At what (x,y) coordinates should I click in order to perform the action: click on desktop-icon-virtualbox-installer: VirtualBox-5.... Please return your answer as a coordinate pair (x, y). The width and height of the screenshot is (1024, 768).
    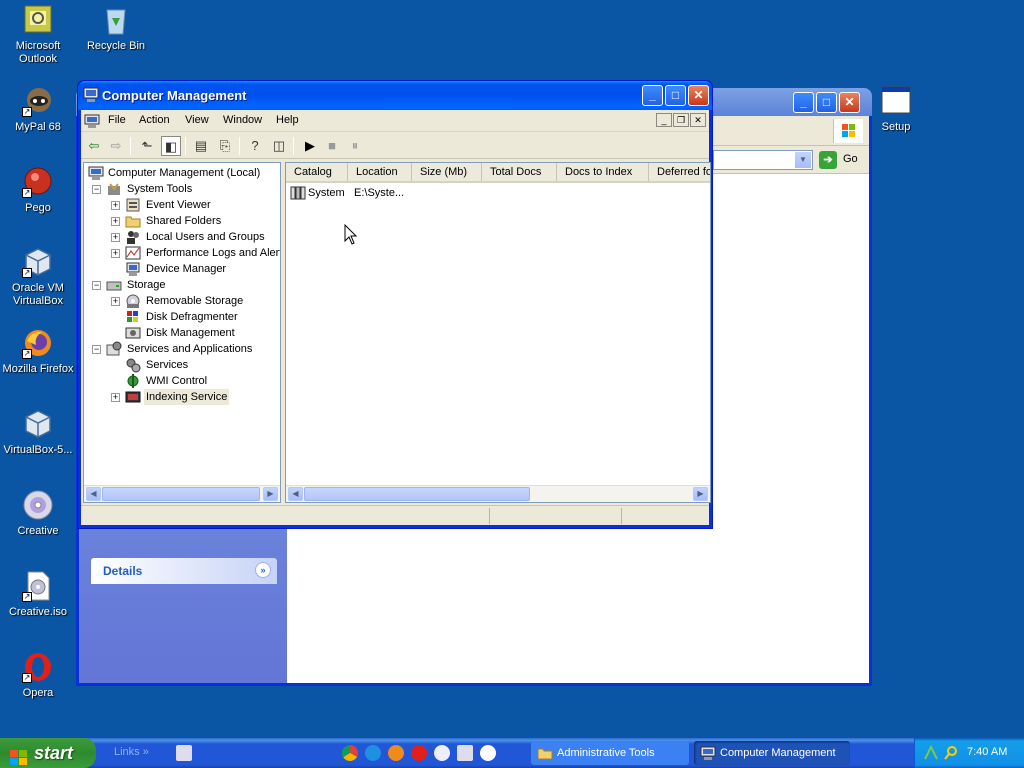
    Looking at the image, I should click on (38, 432).